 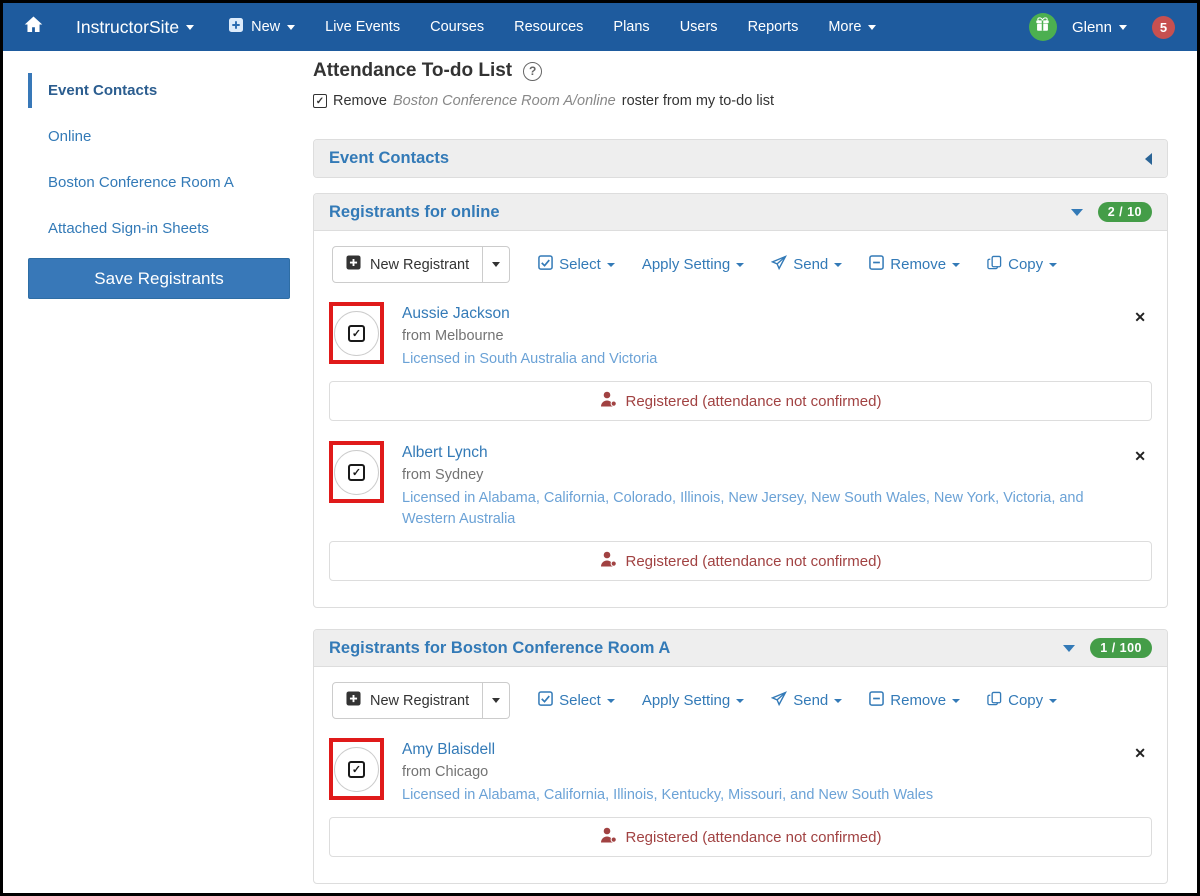 I want to click on send-icon, so click(x=779, y=264).